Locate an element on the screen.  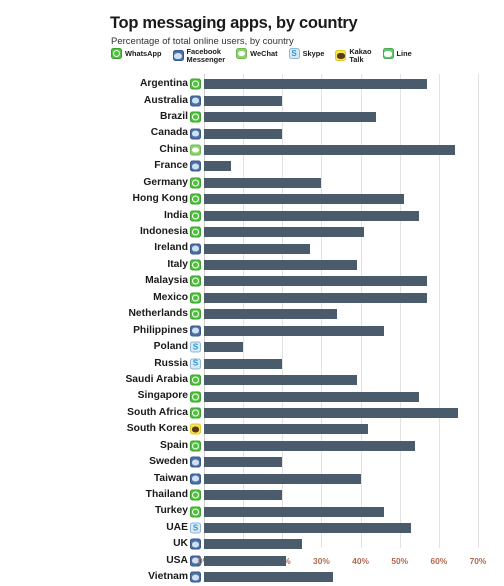
country-label: Germany is located at coordinates (165, 182).